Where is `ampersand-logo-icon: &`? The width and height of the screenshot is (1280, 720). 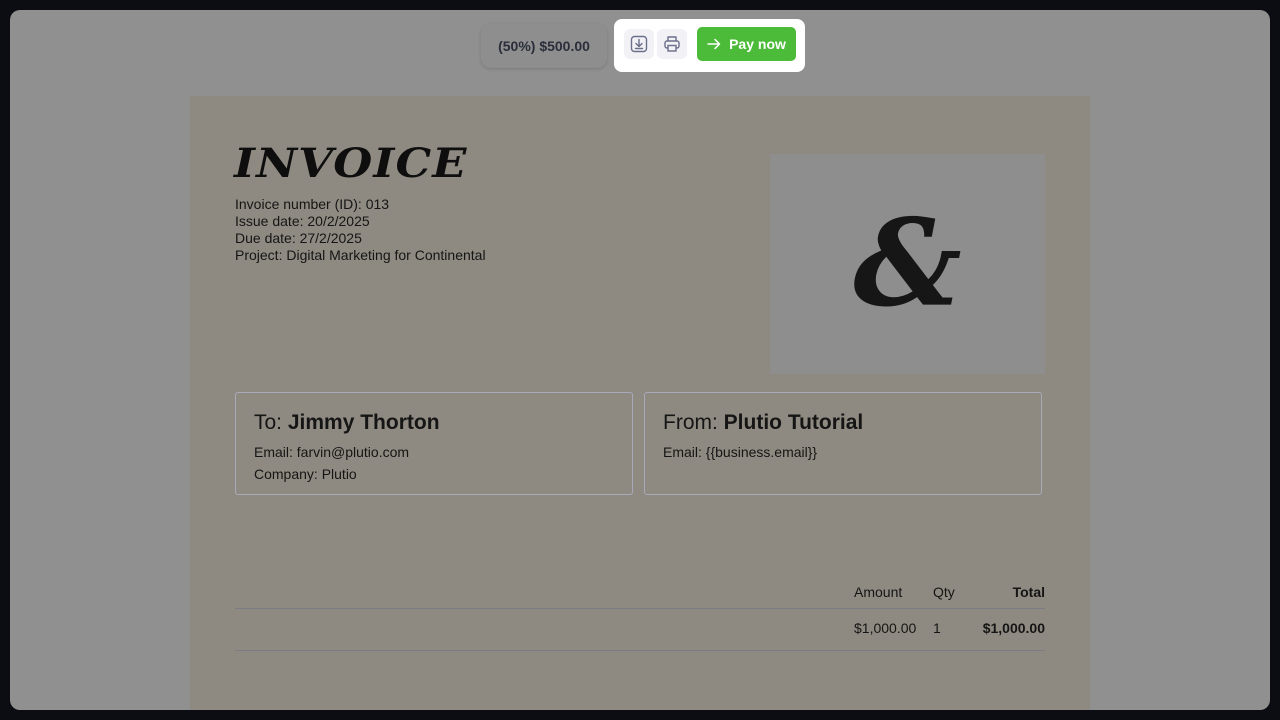
ampersand-logo-icon: & is located at coordinates (907, 263).